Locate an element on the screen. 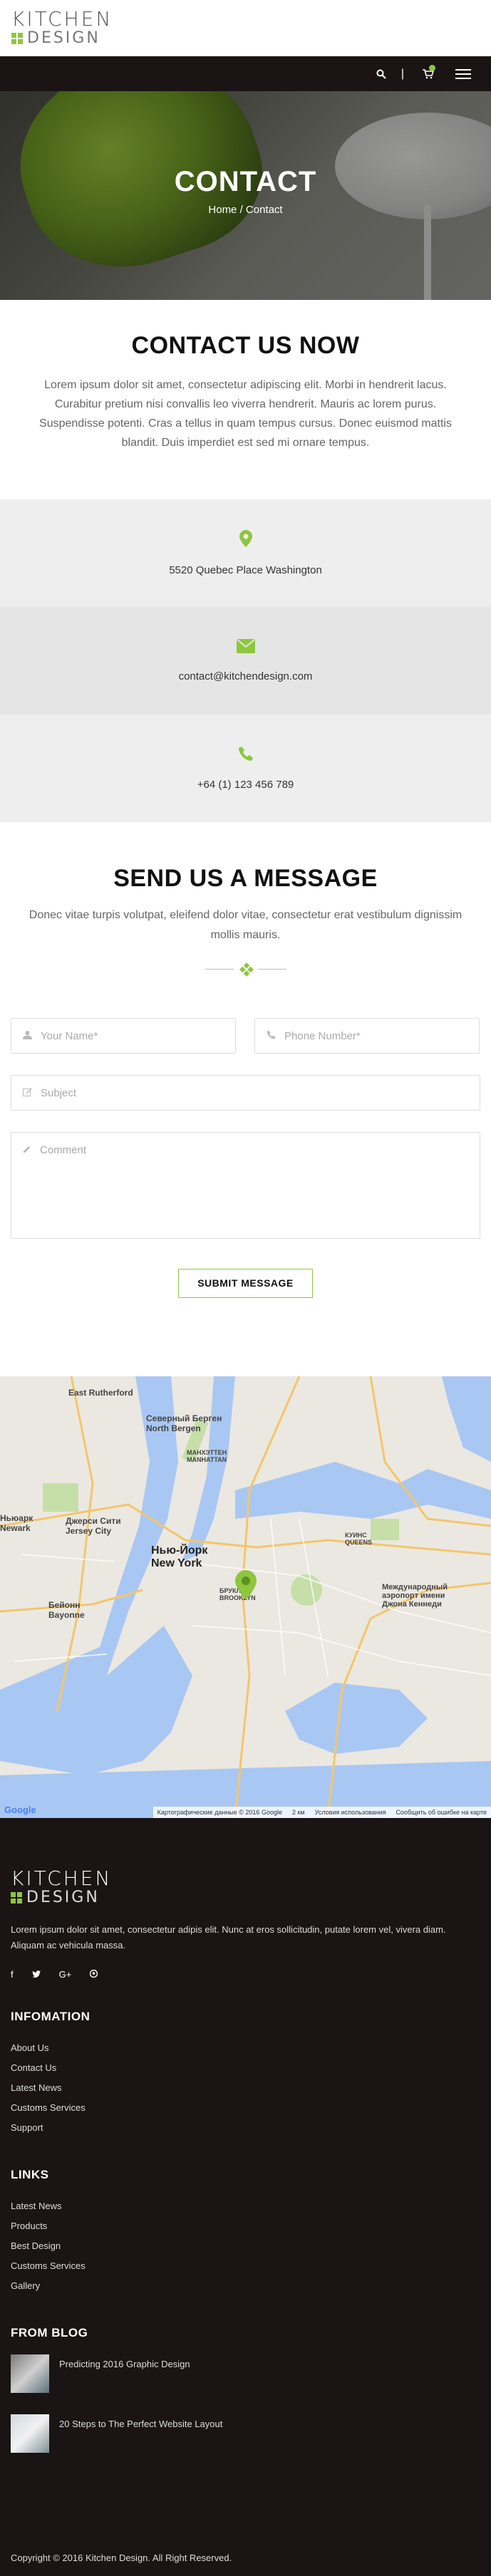 This screenshot has width=491, height=2576. top-bar: KITCHEN DESIGN is located at coordinates (246, 28).